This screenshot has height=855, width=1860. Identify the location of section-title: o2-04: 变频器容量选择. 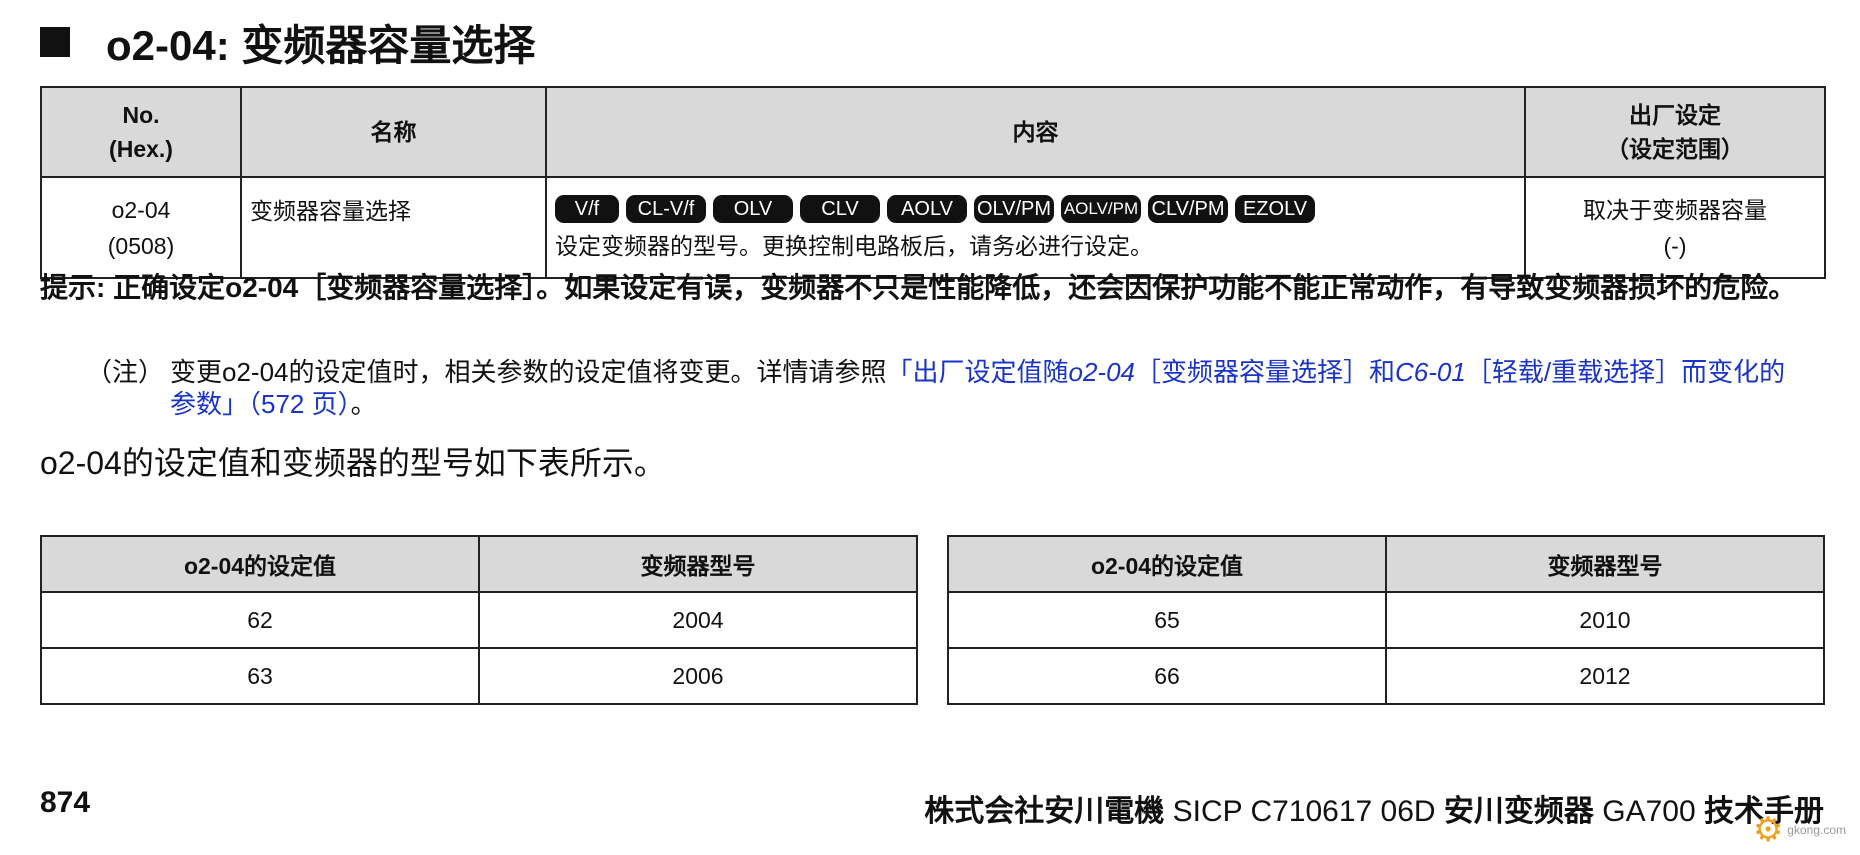
(287, 42).